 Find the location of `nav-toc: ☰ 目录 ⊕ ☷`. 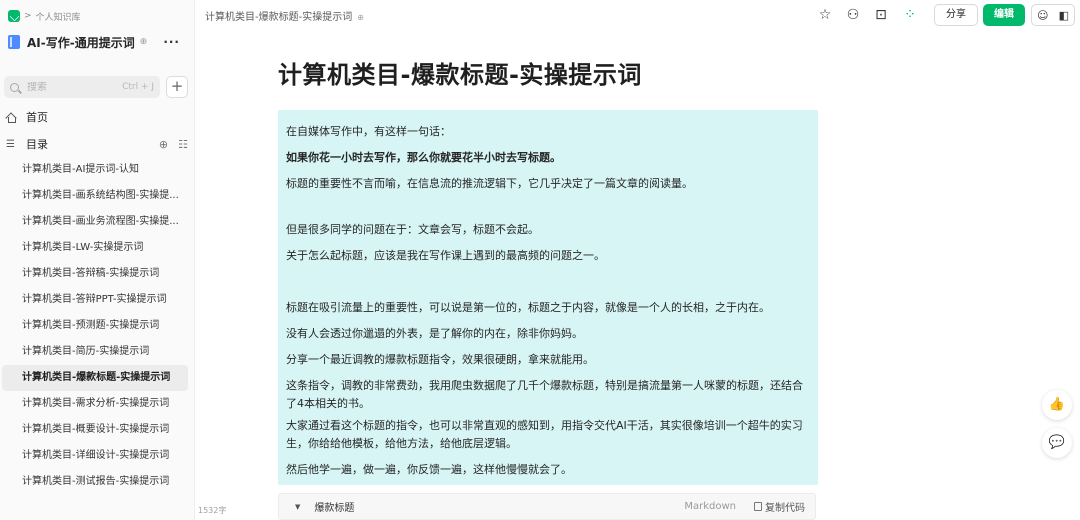

nav-toc: ☰ 目录 ⊕ ☷ is located at coordinates (97, 144).